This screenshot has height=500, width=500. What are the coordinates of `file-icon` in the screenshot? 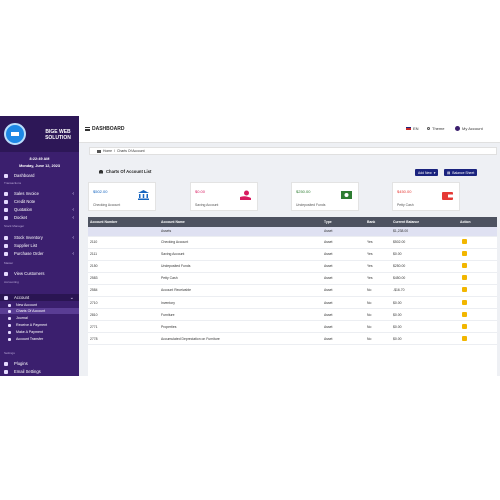 It's located at (9, 305).